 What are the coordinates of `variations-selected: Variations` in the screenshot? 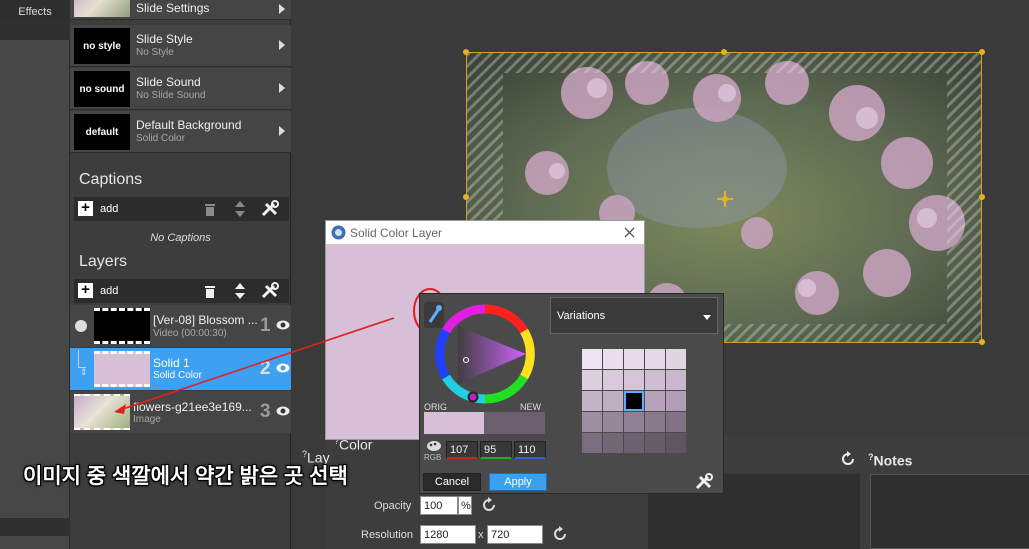 It's located at (581, 316).